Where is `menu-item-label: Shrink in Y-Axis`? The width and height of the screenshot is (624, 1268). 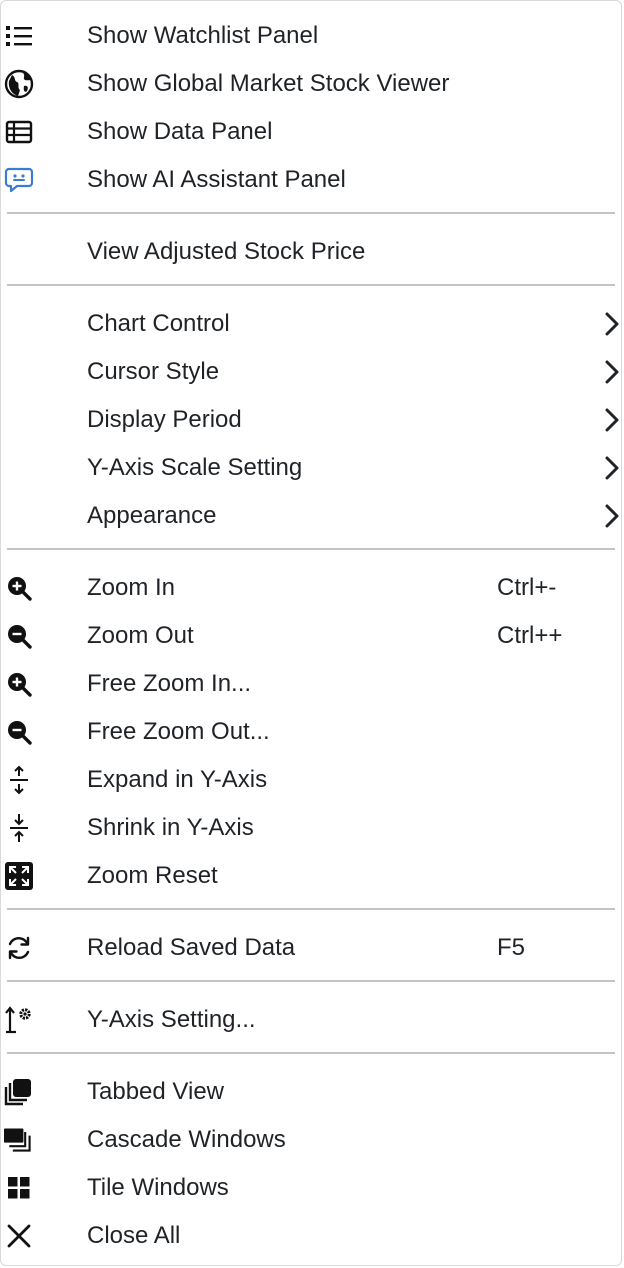
menu-item-label: Shrink in Y-Axis is located at coordinates (170, 827).